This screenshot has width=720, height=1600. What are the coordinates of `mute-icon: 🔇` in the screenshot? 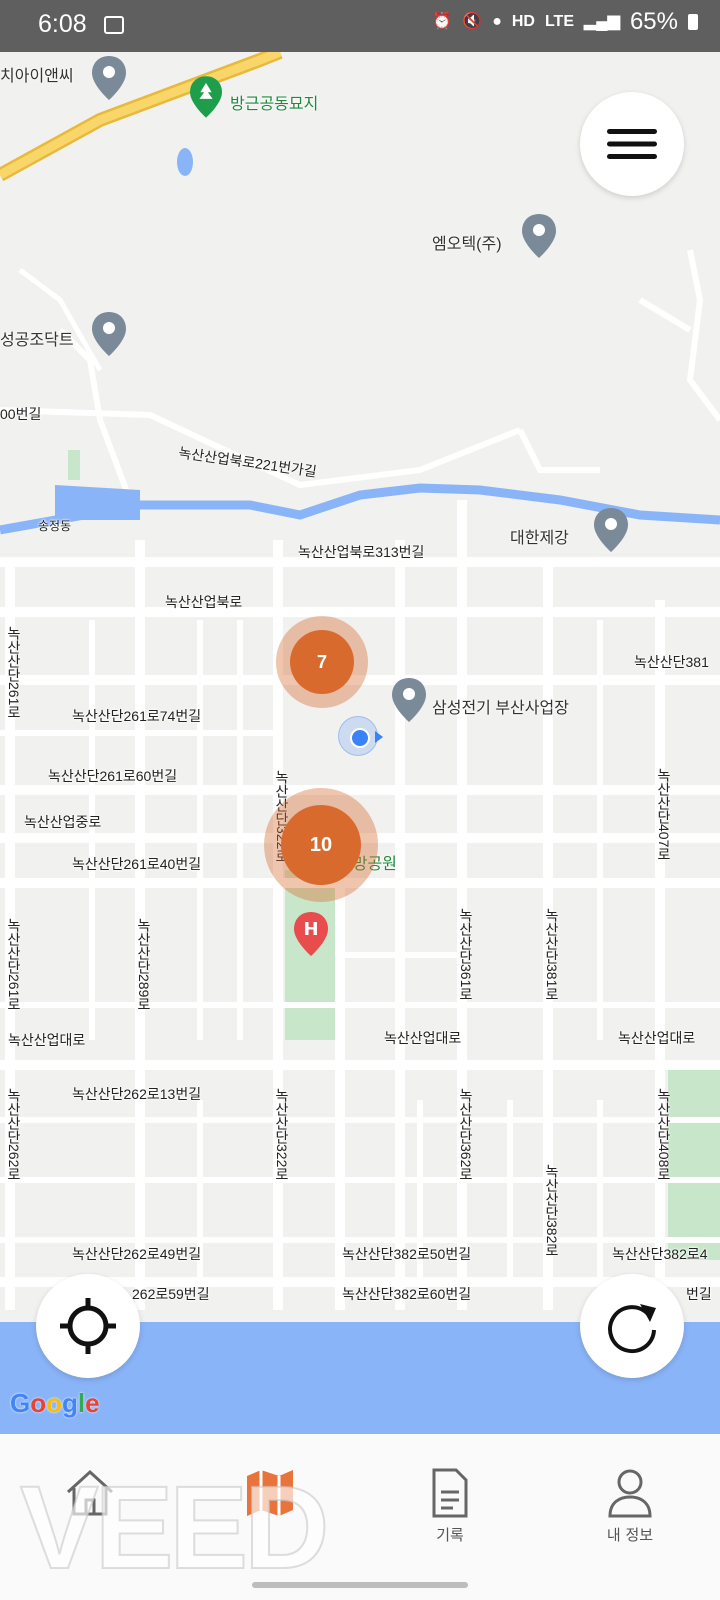 It's located at (472, 21).